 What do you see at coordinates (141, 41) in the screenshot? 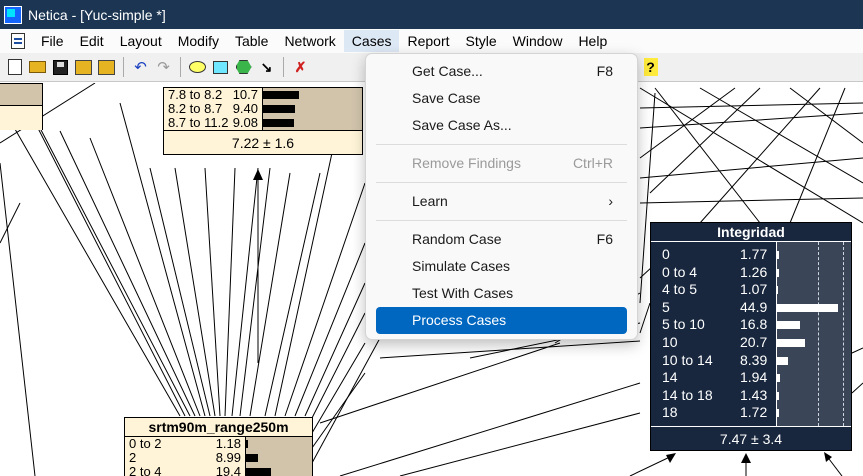
I see `menu-layout: Layout` at bounding box center [141, 41].